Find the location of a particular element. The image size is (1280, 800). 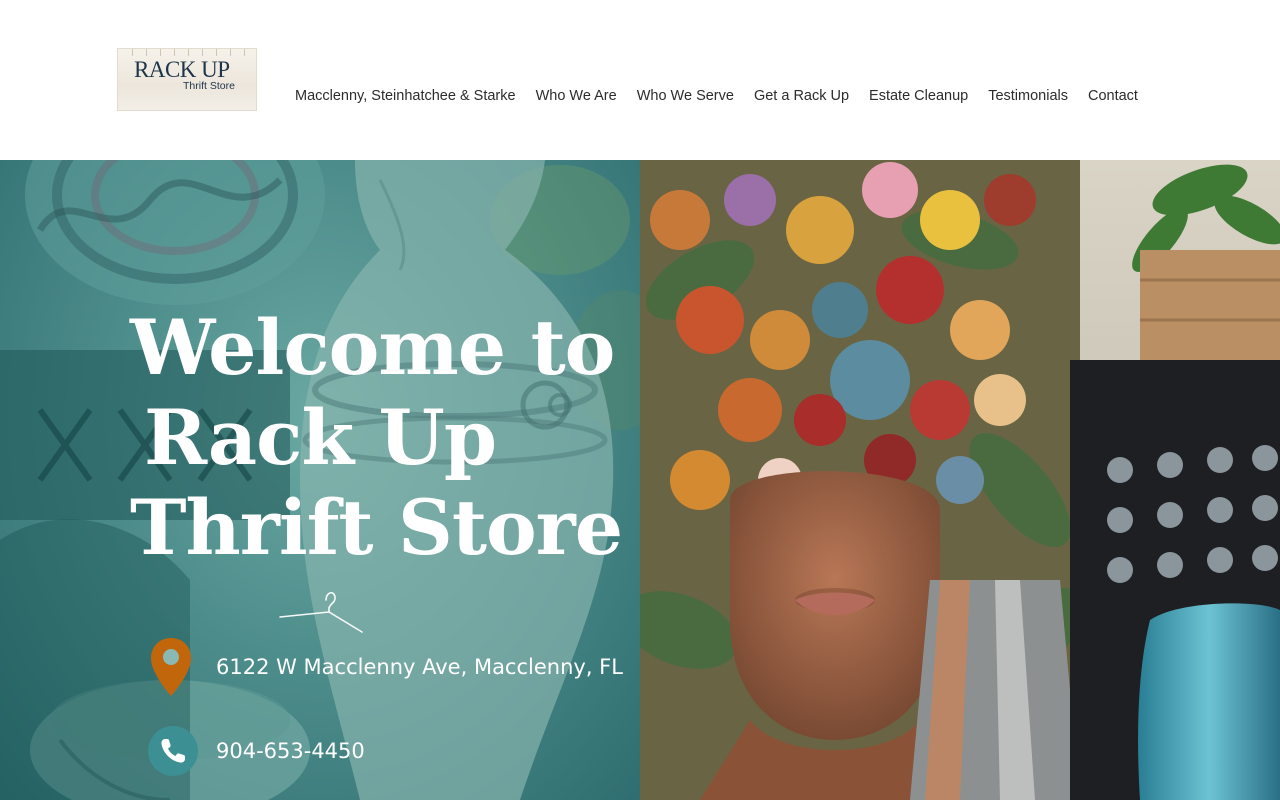

nav-item-get-a-rack-up: Get a Rack Up is located at coordinates (801, 96).